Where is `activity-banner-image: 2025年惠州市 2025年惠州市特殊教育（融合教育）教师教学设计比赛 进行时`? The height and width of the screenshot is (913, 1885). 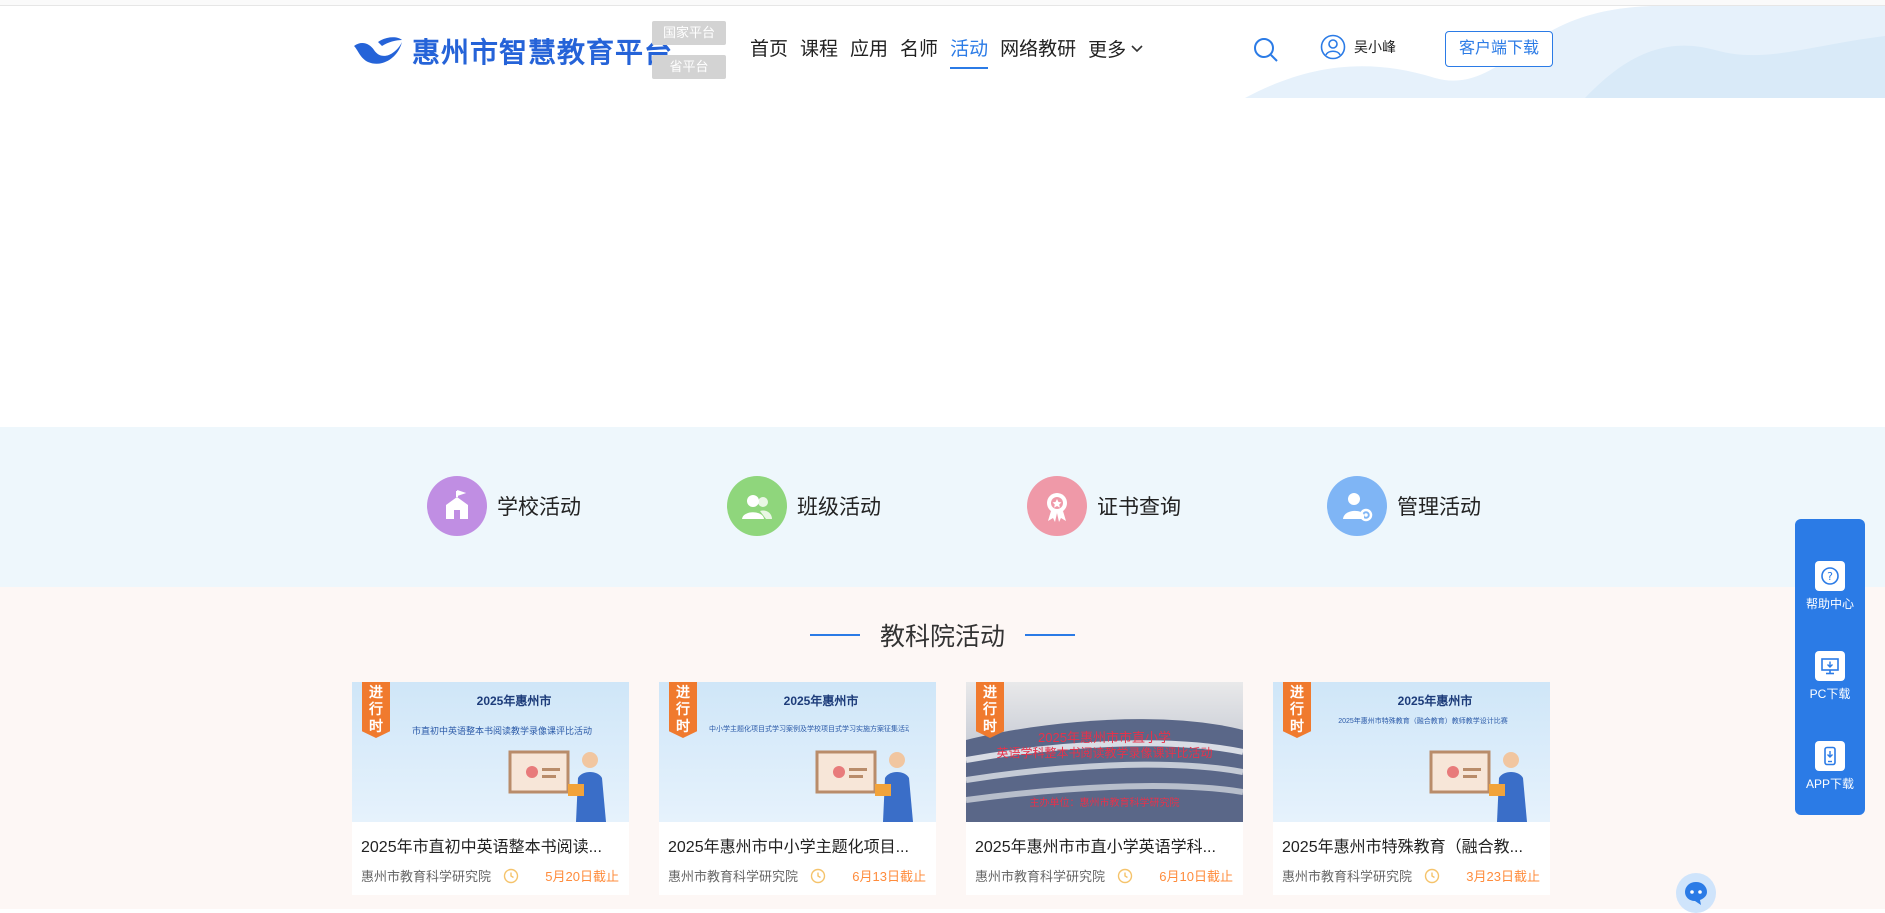 activity-banner-image: 2025年惠州市 2025年惠州市特殊教育（融合教育）教师教学设计比赛 进行时 is located at coordinates (1411, 752).